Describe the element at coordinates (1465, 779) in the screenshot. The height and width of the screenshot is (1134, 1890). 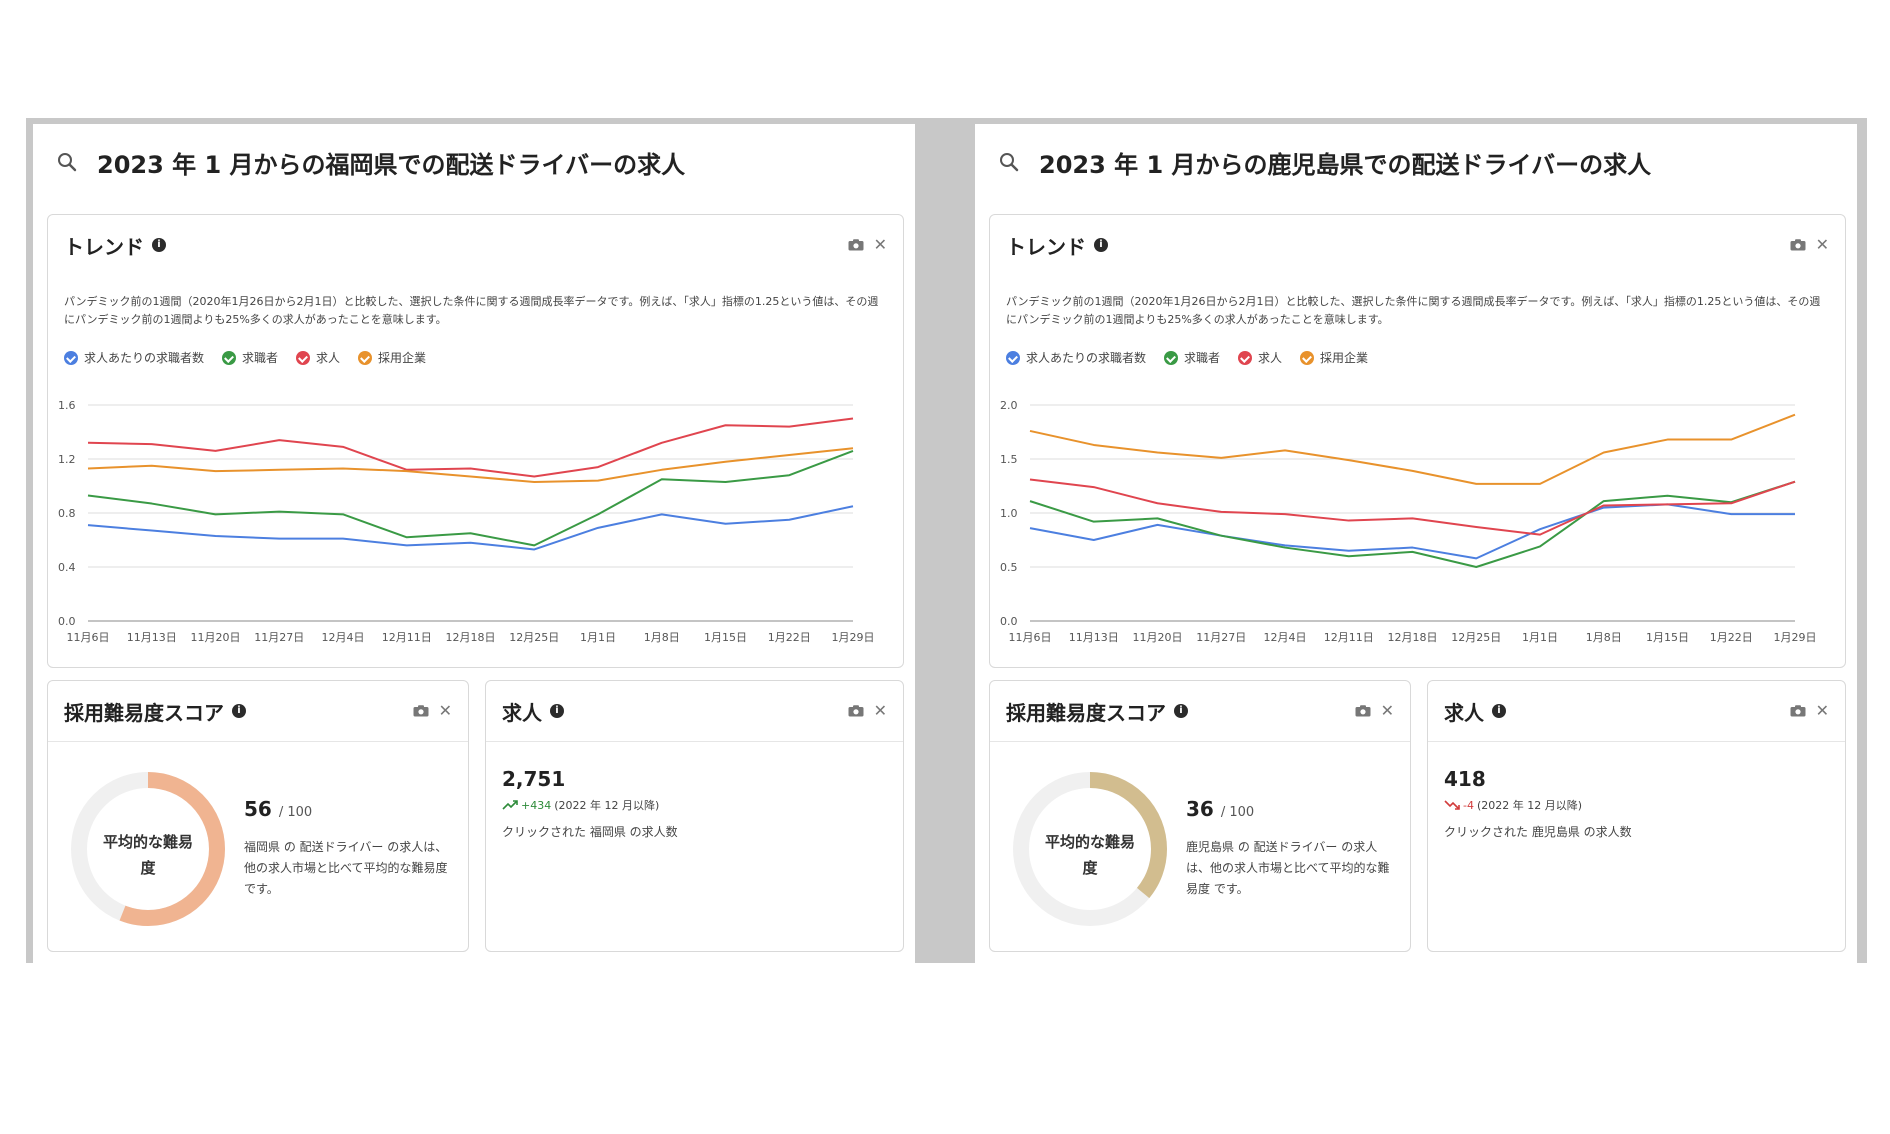
I see `jobs-count: 418` at that location.